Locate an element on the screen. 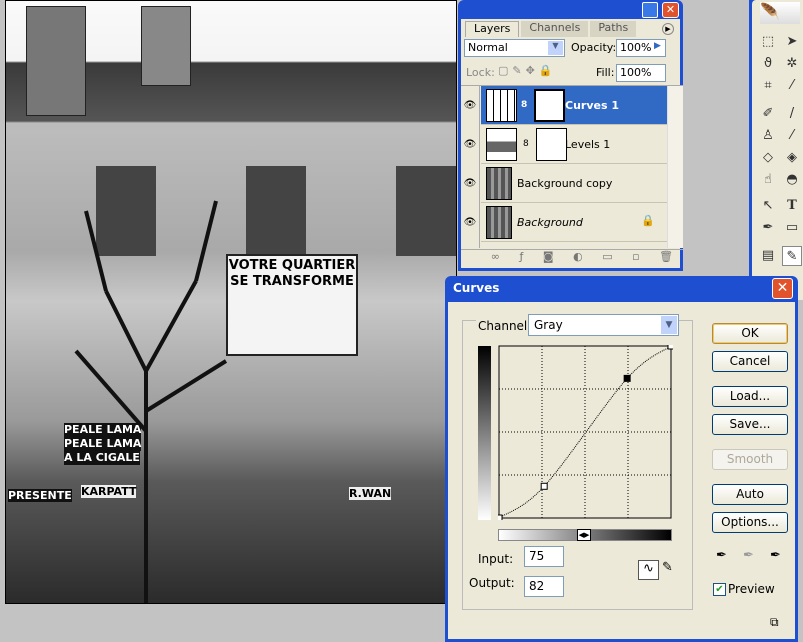 The width and height of the screenshot is (803, 642). curves-adjustment-icon is located at coordinates (501, 105).